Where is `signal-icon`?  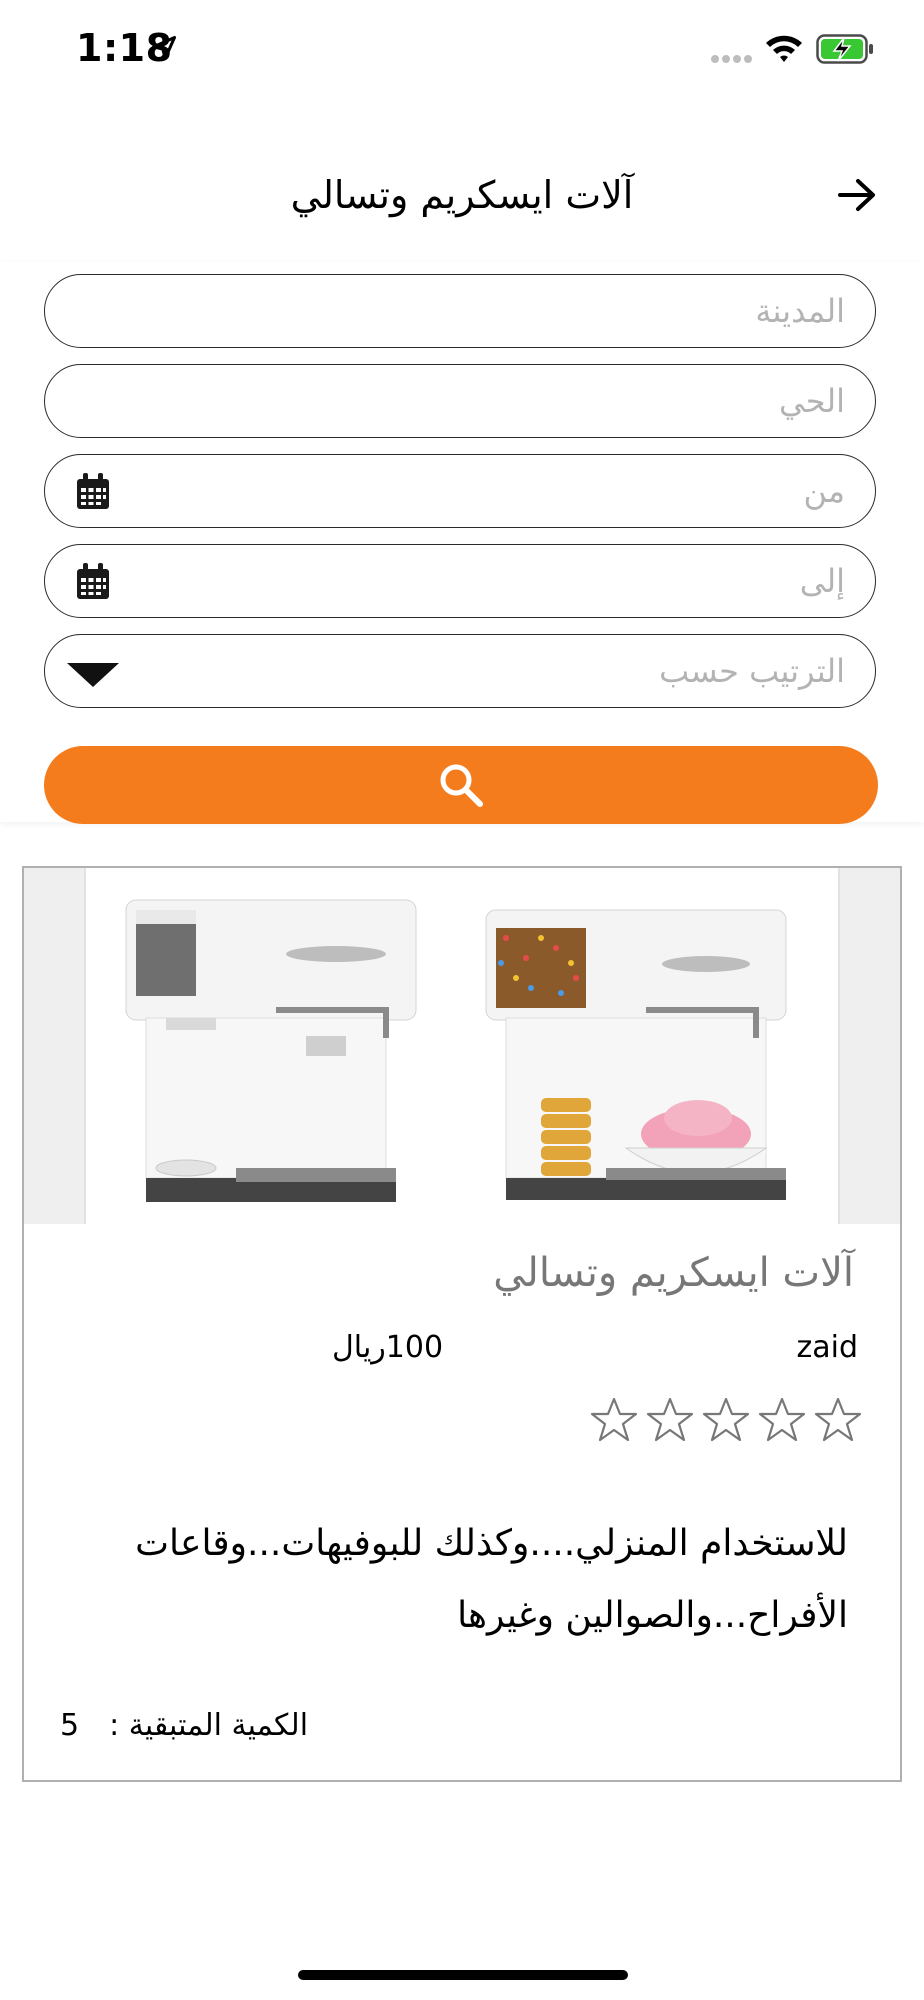 signal-icon is located at coordinates (731, 59).